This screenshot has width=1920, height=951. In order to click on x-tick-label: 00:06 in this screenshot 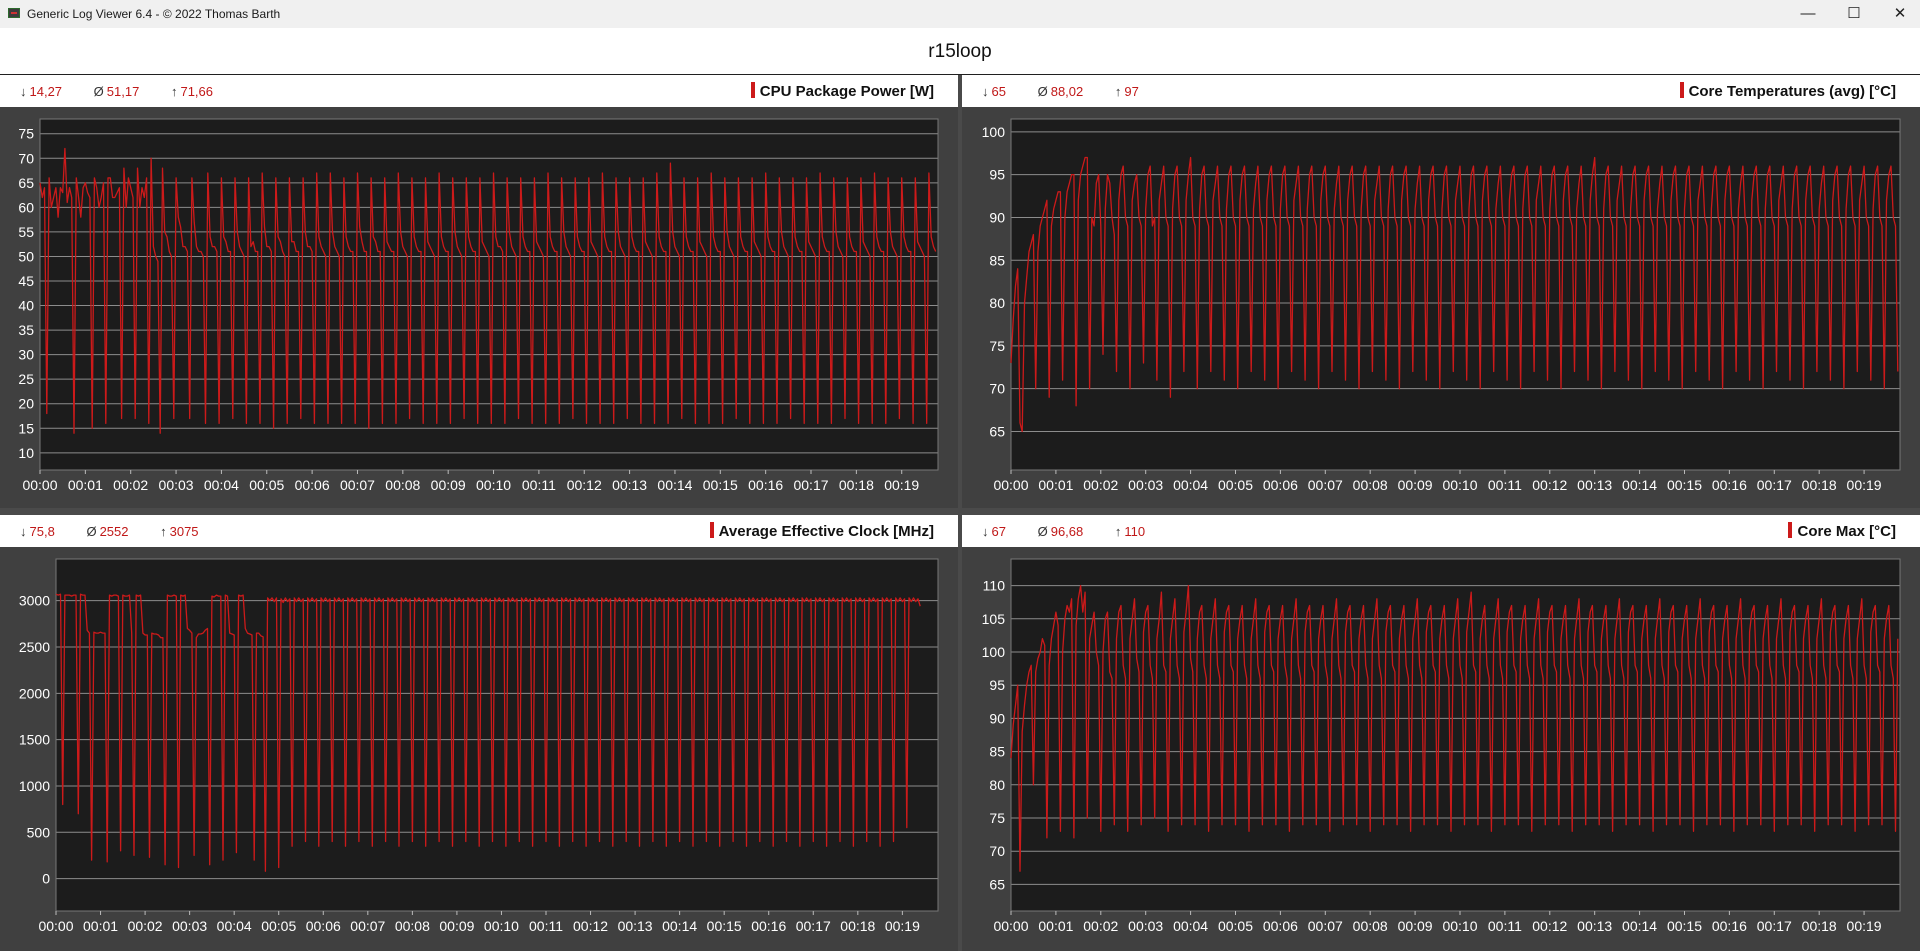, I will do `click(1280, 926)`.